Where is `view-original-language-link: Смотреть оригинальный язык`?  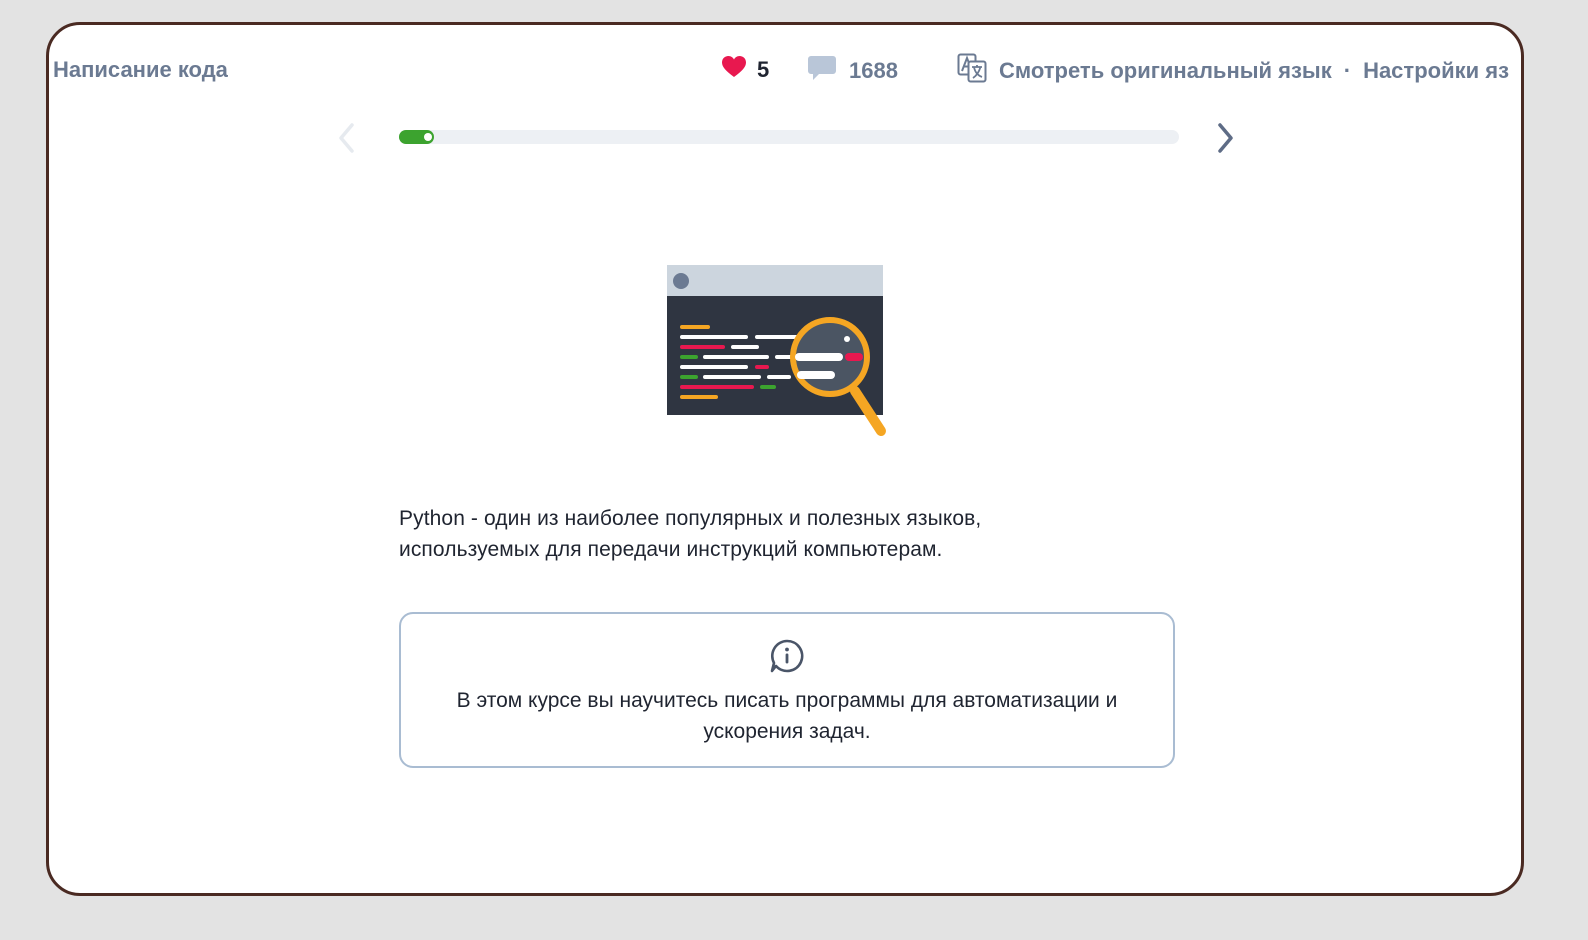 view-original-language-link: Смотреть оригинальный язык is located at coordinates (1165, 71).